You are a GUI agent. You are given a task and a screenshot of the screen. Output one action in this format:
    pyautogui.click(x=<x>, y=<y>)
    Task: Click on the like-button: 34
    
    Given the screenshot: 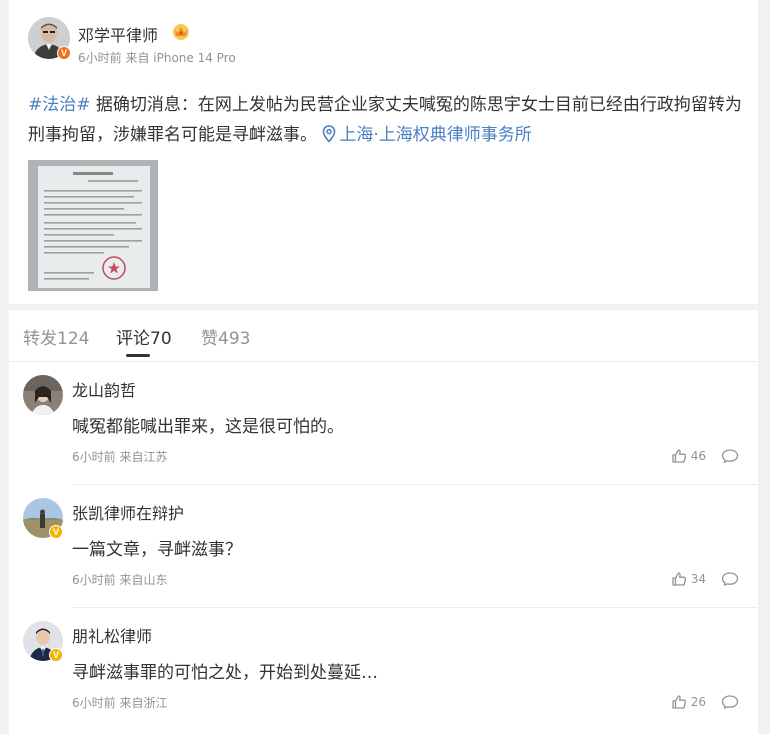 What is the action you would take?
    pyautogui.click(x=688, y=579)
    